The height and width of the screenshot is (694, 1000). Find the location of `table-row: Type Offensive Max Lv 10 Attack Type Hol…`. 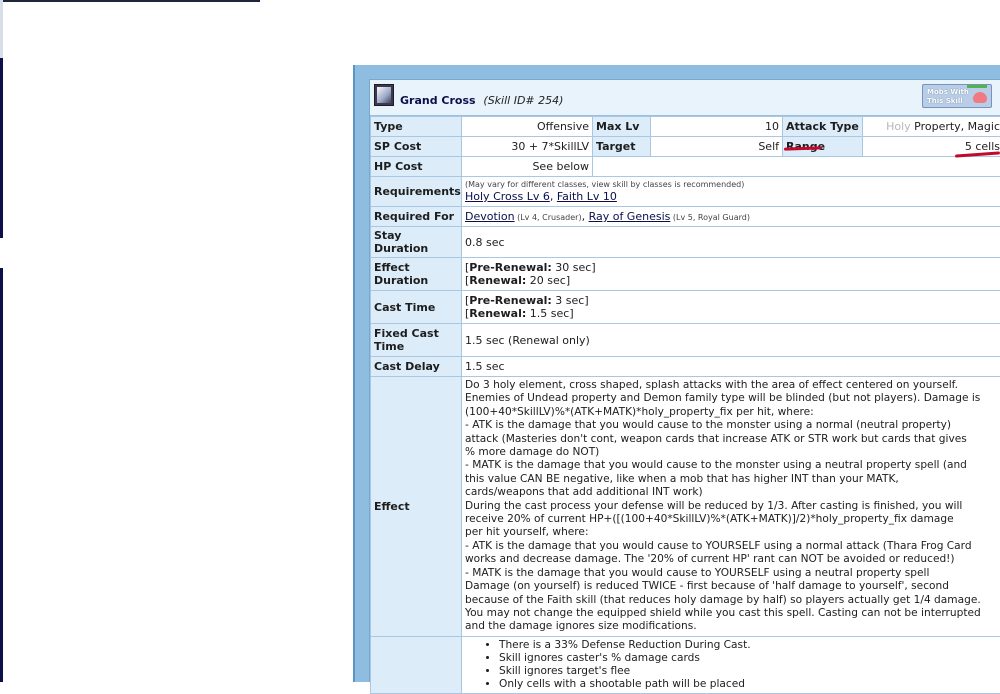

table-row: Type Offensive Max Lv 10 Attack Type Hol… is located at coordinates (685, 127).